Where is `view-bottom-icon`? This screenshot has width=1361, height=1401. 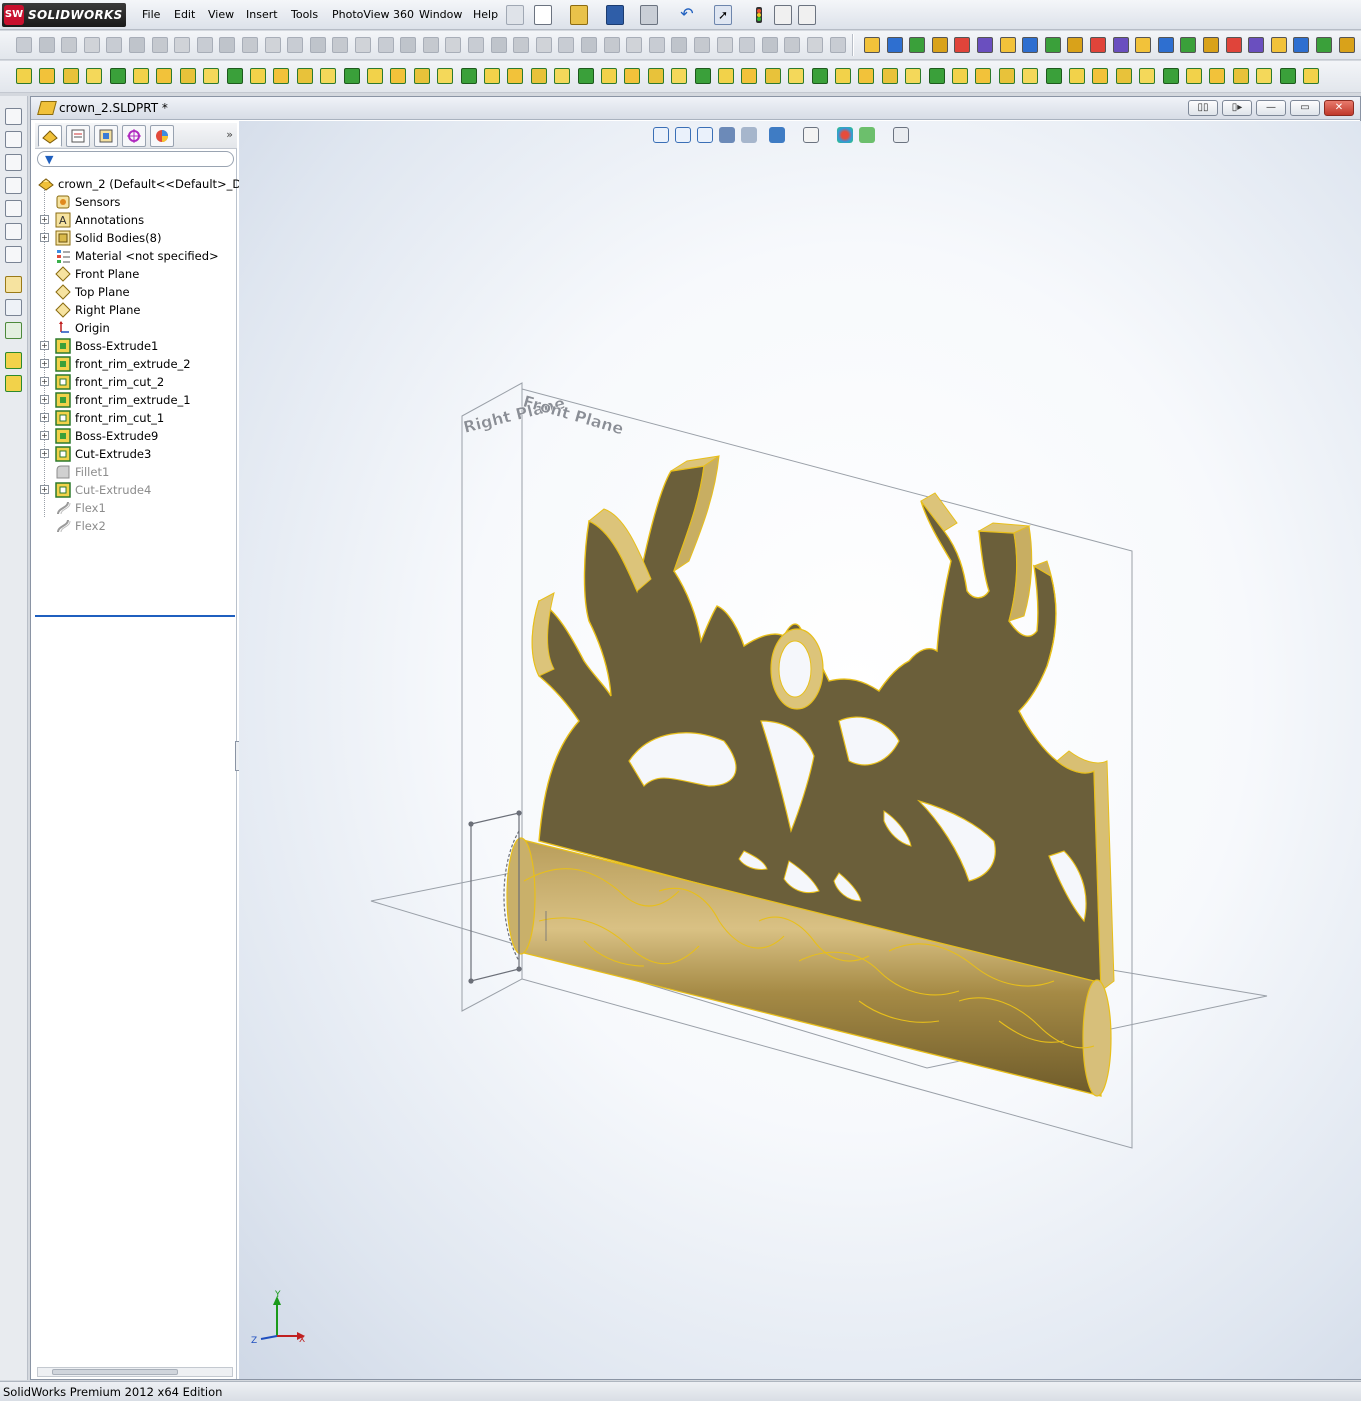
view-bottom-icon is located at coordinates (13, 231).